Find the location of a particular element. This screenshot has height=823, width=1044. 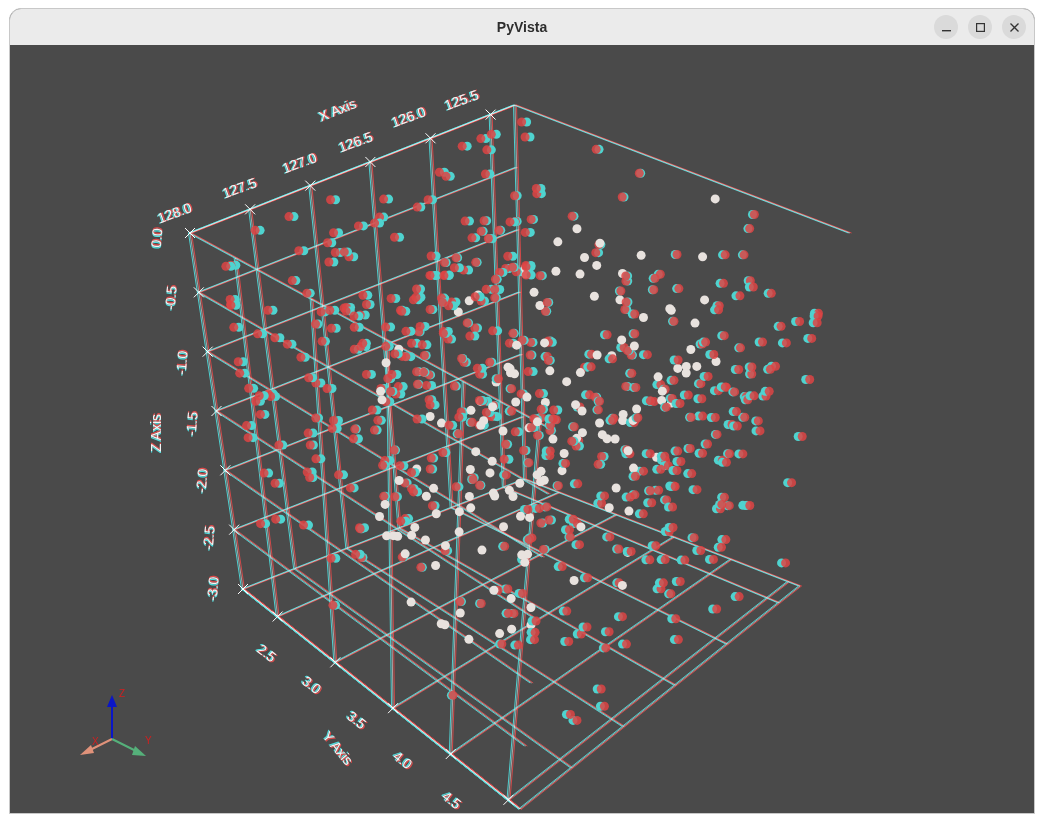

maximize-icon is located at coordinates (980, 27).